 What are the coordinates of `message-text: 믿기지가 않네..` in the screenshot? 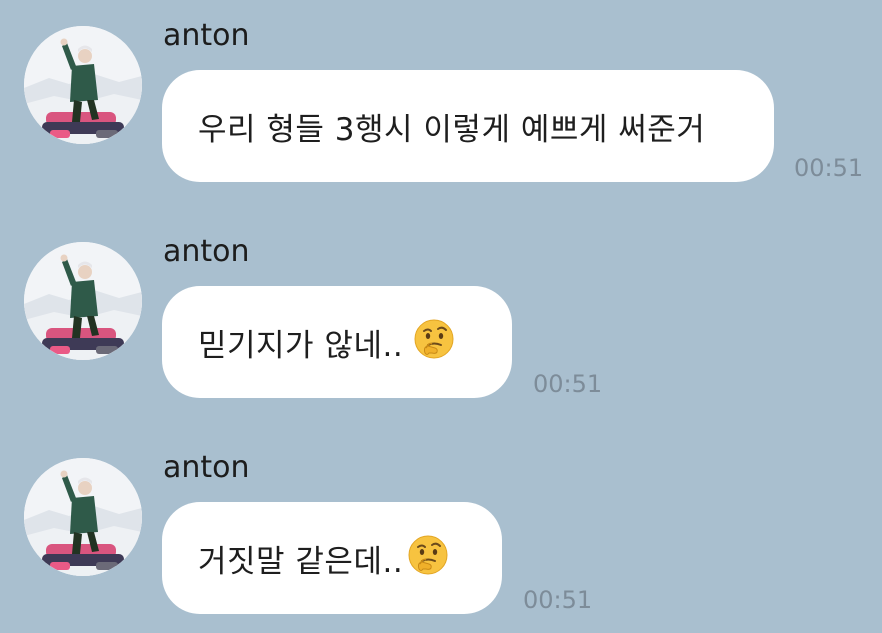 It's located at (301, 345).